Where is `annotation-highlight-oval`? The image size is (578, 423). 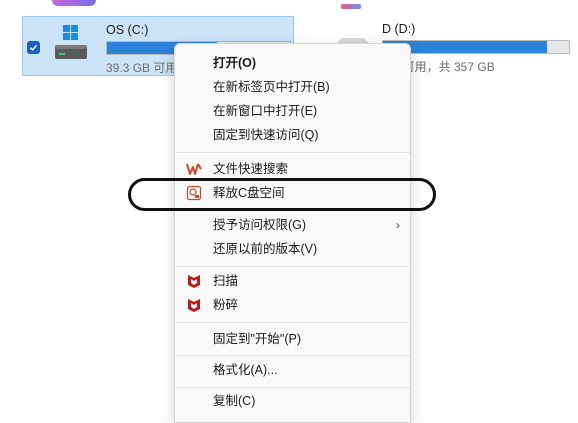
annotation-highlight-oval is located at coordinates (282, 194).